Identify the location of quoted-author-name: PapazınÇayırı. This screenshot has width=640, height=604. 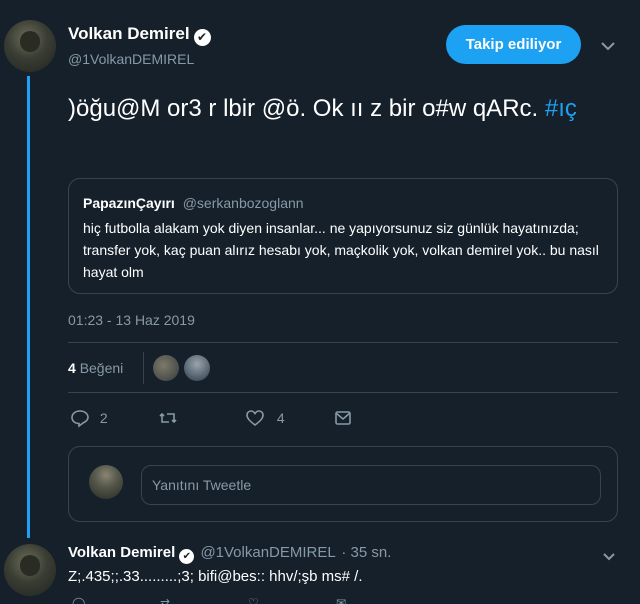
(129, 203).